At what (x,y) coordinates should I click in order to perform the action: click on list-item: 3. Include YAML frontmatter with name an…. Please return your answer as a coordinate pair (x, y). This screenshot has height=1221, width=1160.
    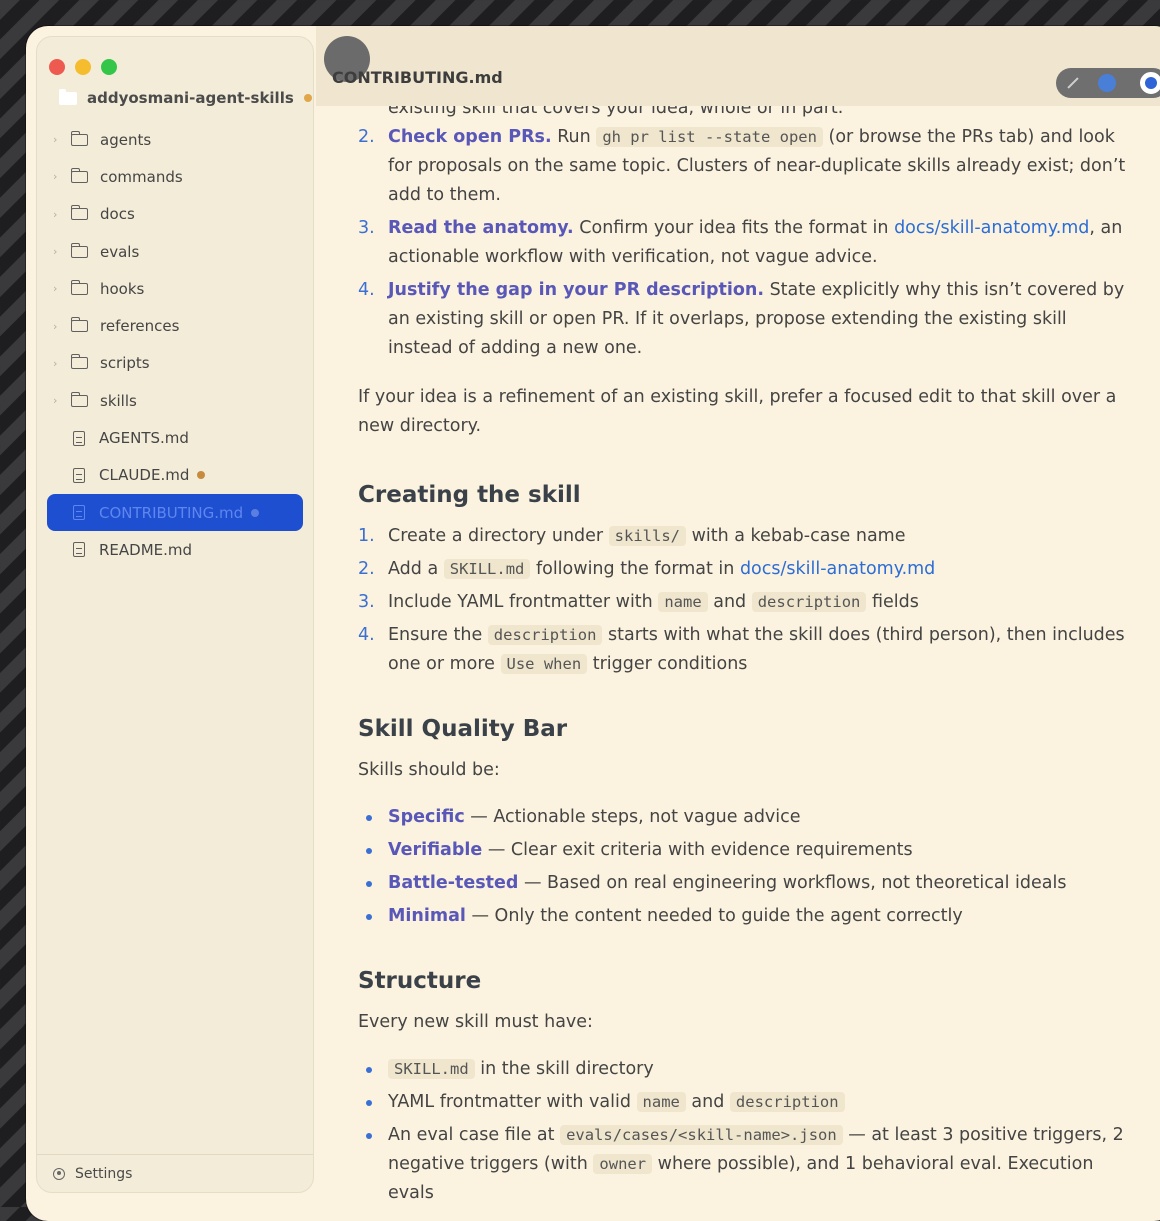
    Looking at the image, I should click on (638, 602).